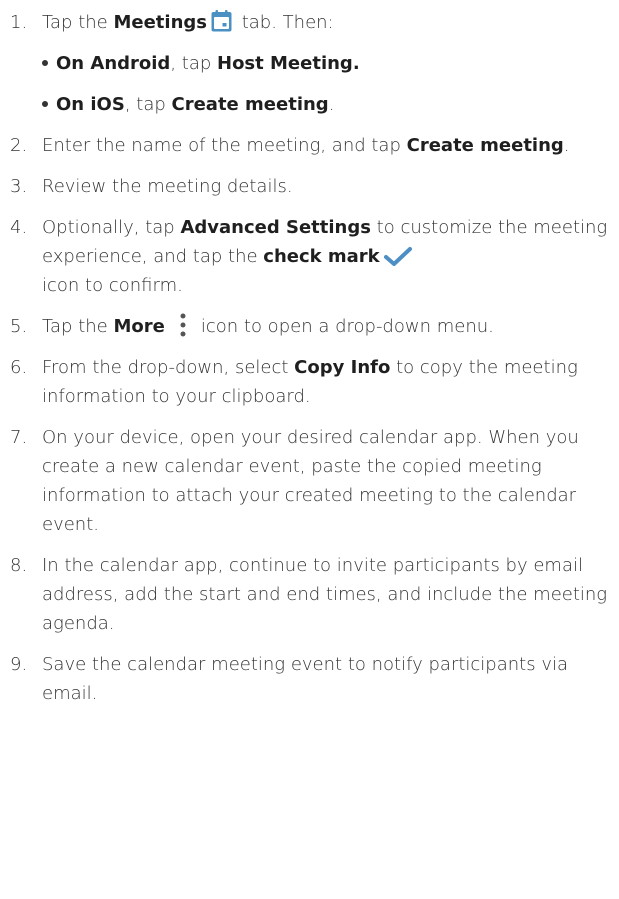  Describe the element at coordinates (19, 186) in the screenshot. I see `step-number: 3.` at that location.